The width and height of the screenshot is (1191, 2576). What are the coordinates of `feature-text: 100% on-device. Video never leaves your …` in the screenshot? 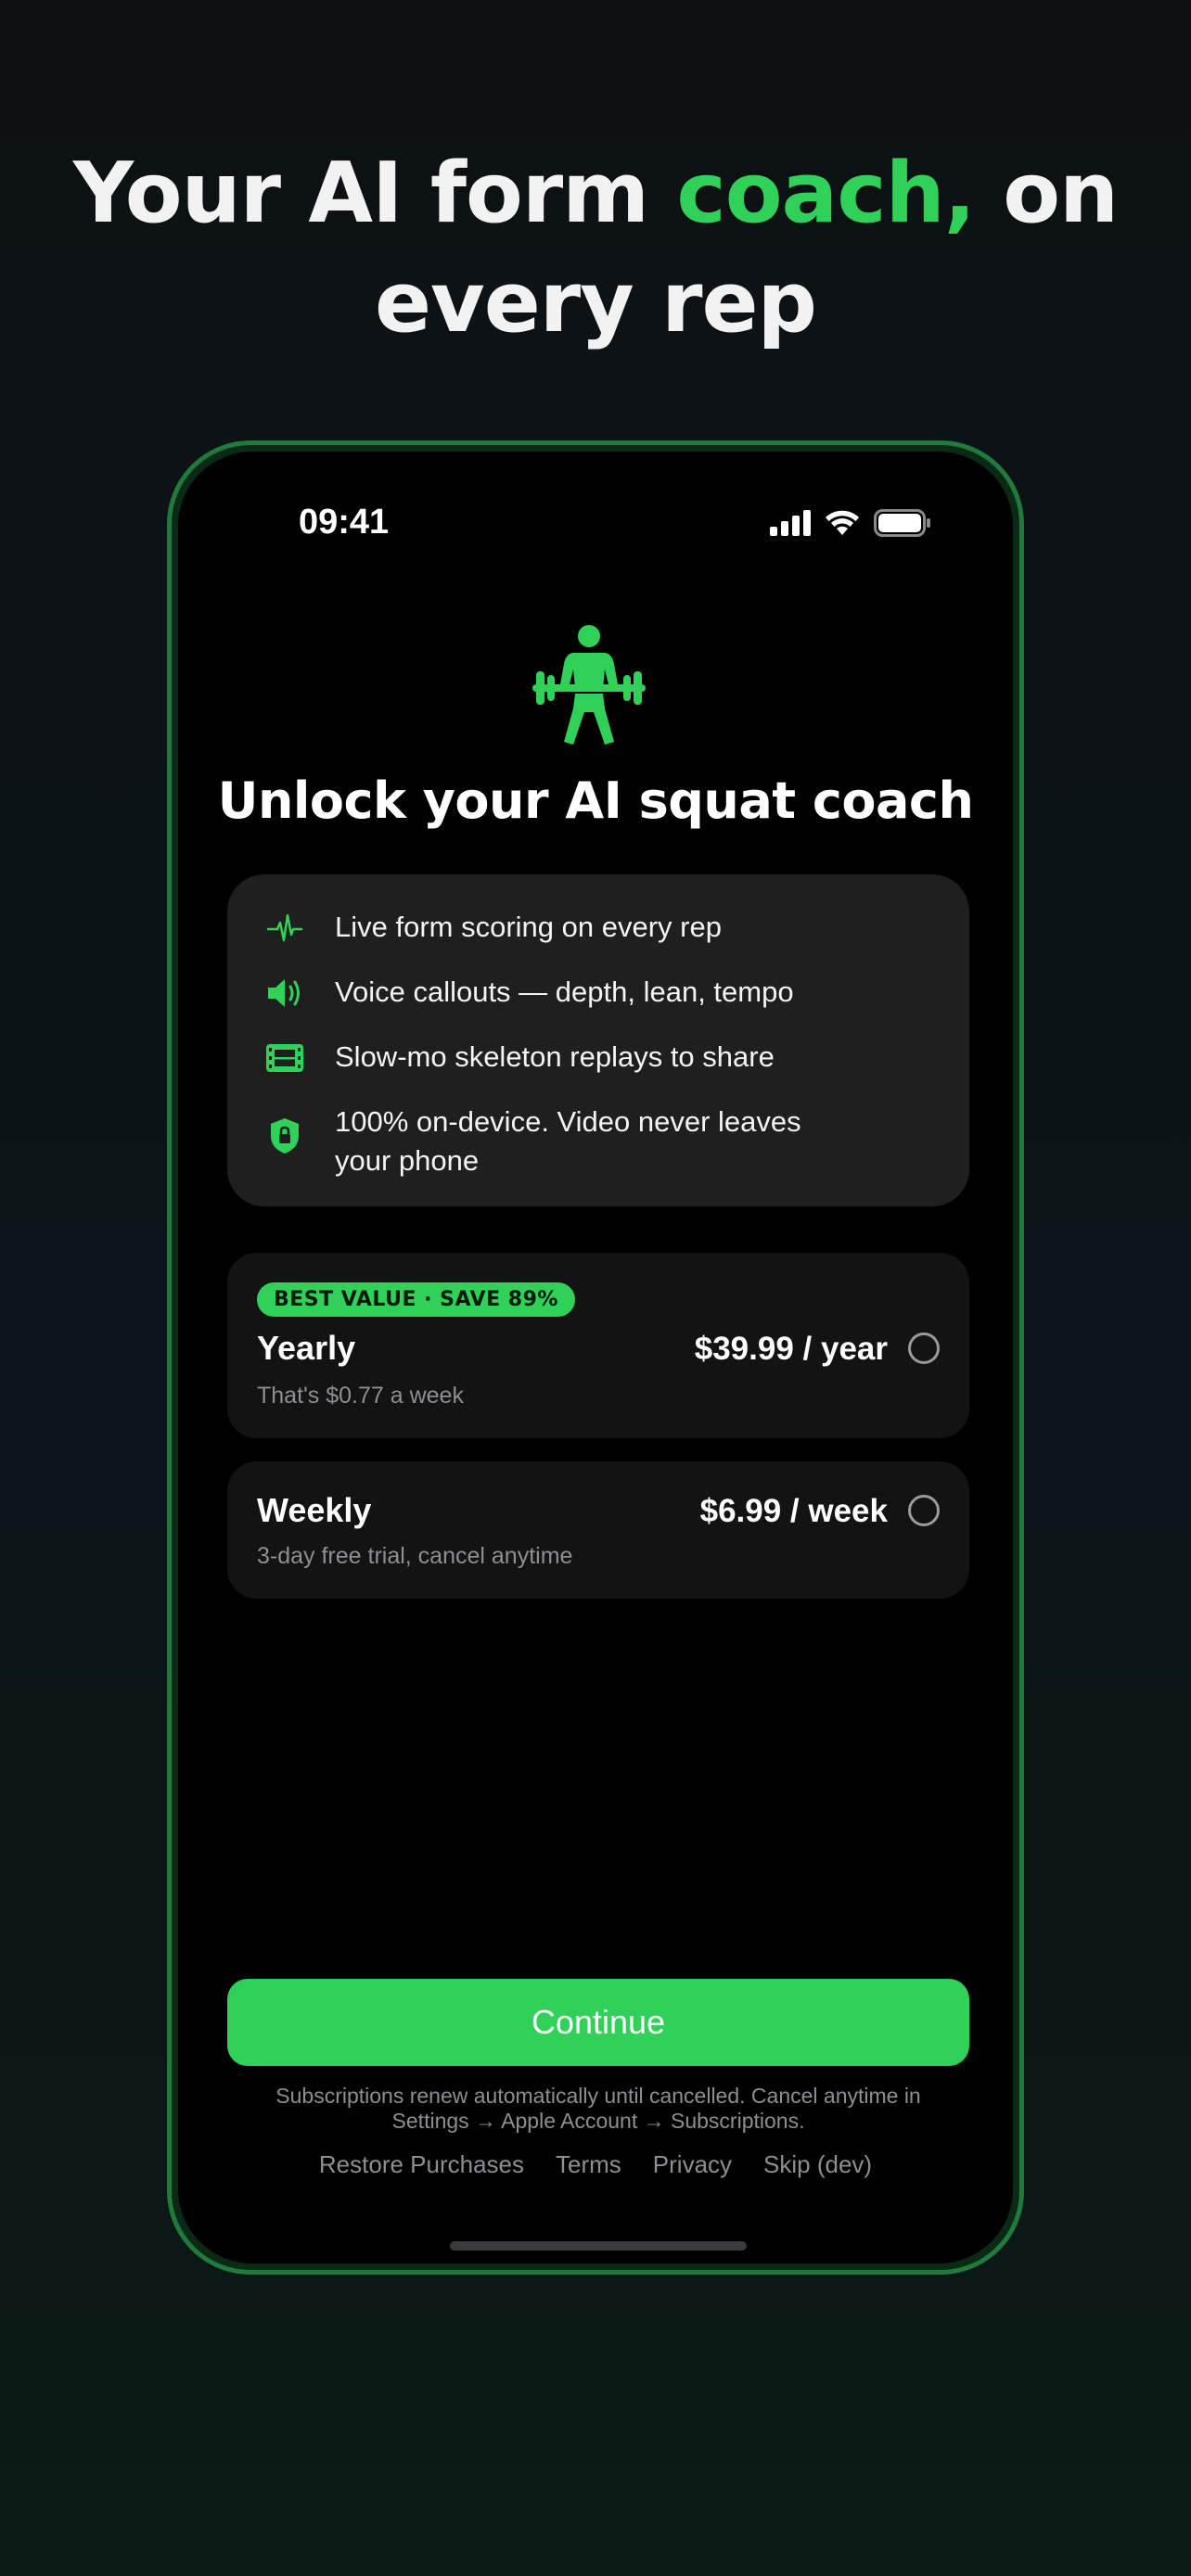 It's located at (568, 1141).